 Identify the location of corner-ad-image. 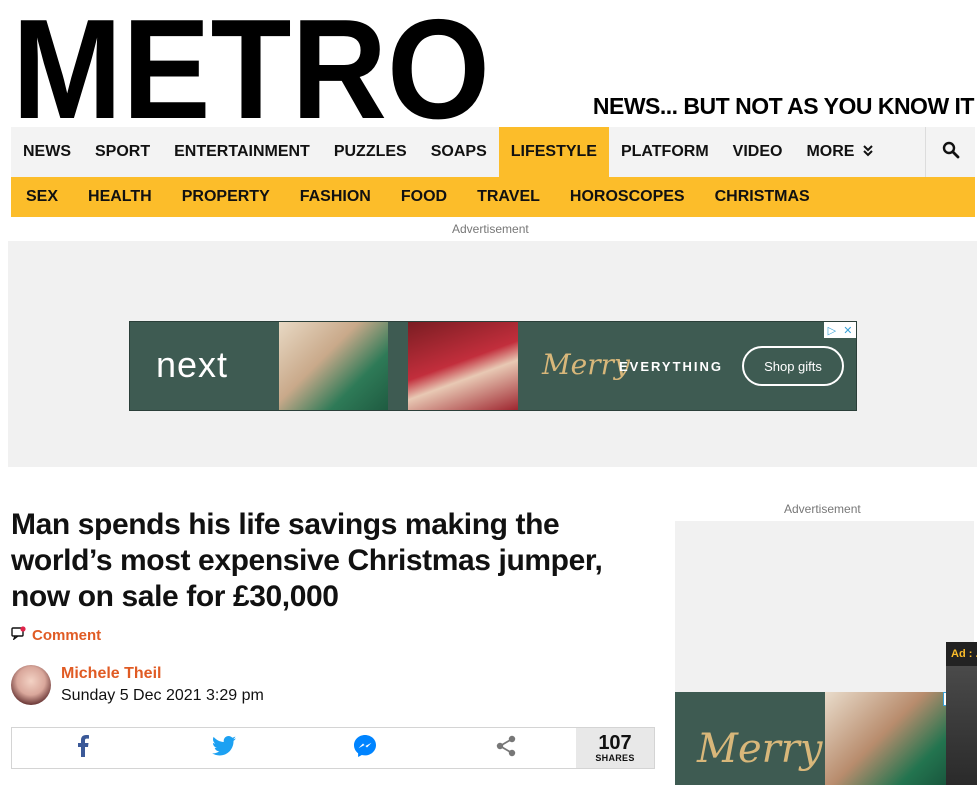
(961, 725).